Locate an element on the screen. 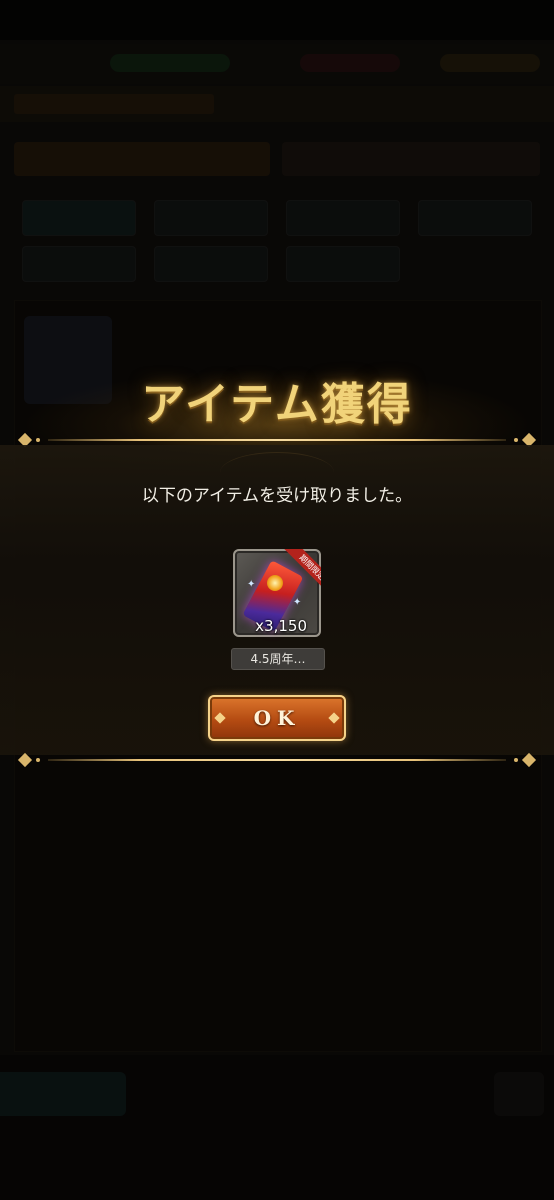  dialog-message: 以下のアイテムを受け取りました。 is located at coordinates (277, 496).